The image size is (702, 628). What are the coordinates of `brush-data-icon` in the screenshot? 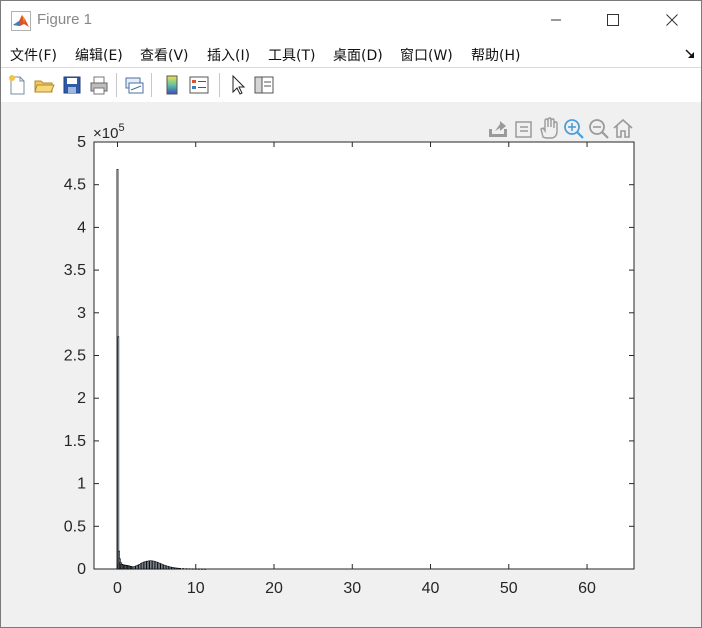 It's located at (523, 129).